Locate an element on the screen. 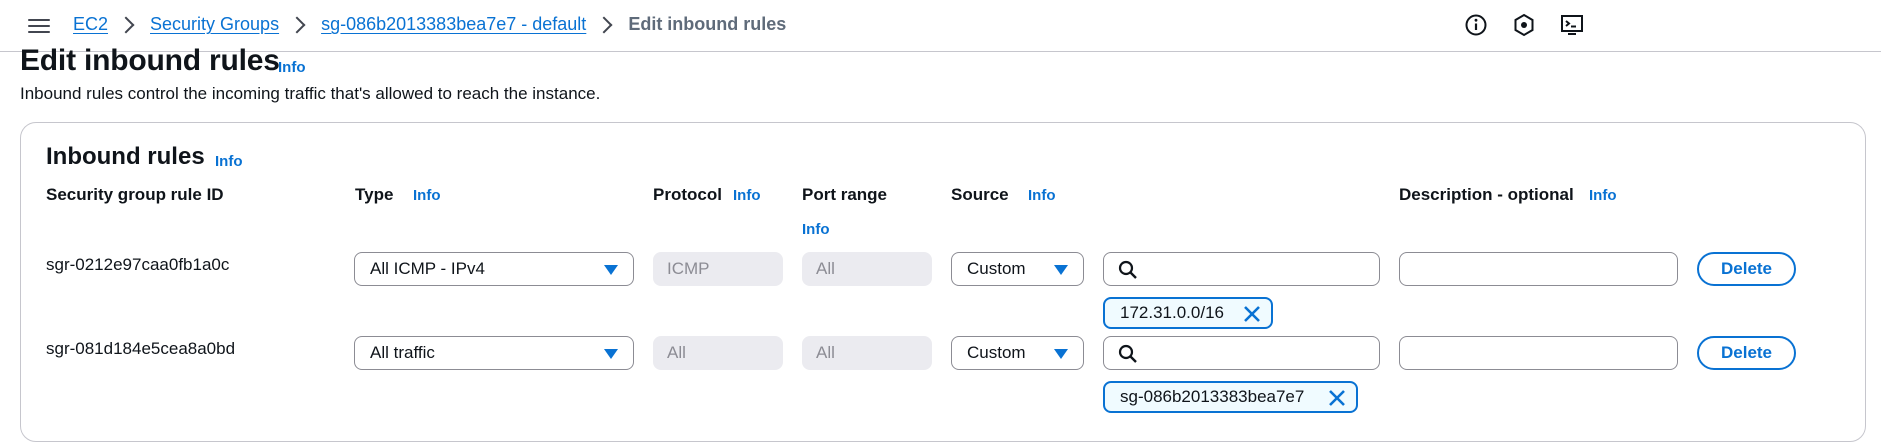 This screenshot has height=442, width=1881. type-select-value: All ICMP - IPv4 is located at coordinates (427, 268).